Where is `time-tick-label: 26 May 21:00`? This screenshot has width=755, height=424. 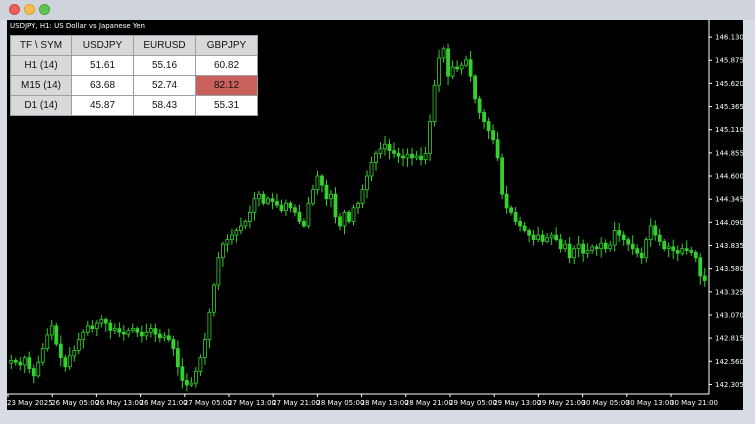
time-tick-label: 26 May 21:00 is located at coordinates (164, 403).